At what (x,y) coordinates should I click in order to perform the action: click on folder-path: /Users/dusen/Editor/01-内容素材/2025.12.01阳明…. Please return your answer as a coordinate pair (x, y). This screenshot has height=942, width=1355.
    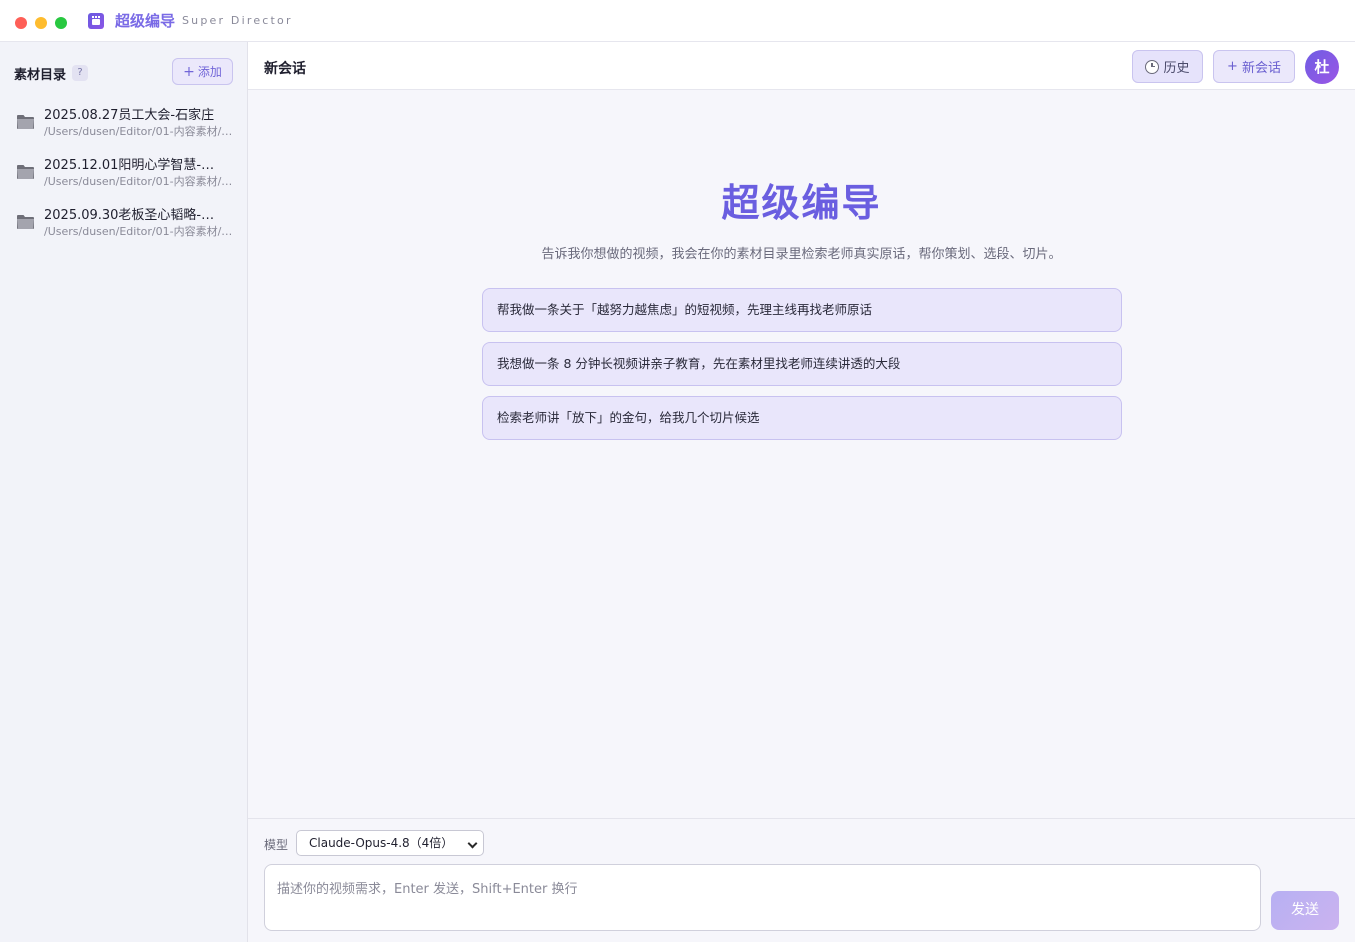
    Looking at the image, I should click on (139, 181).